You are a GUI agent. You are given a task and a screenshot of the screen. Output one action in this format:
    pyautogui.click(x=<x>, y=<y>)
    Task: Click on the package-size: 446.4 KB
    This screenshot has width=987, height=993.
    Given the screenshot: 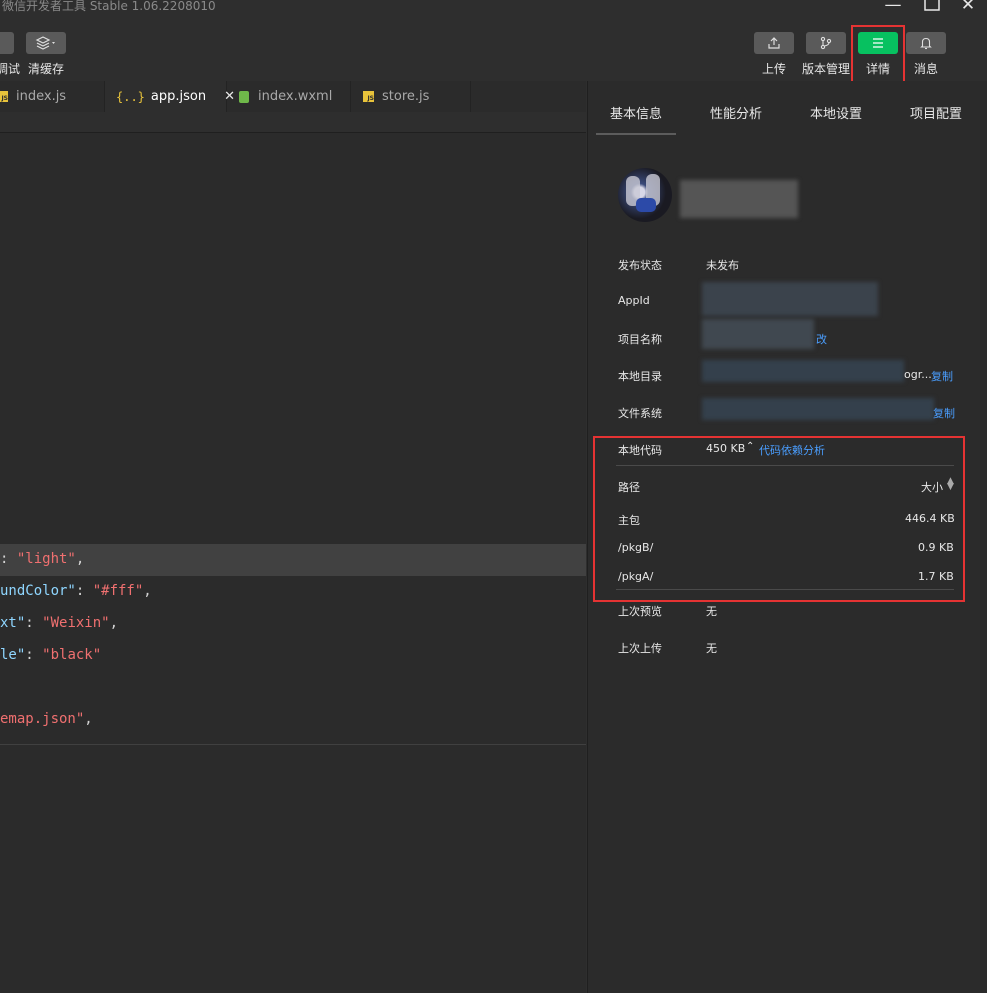 What is the action you would take?
    pyautogui.click(x=930, y=518)
    